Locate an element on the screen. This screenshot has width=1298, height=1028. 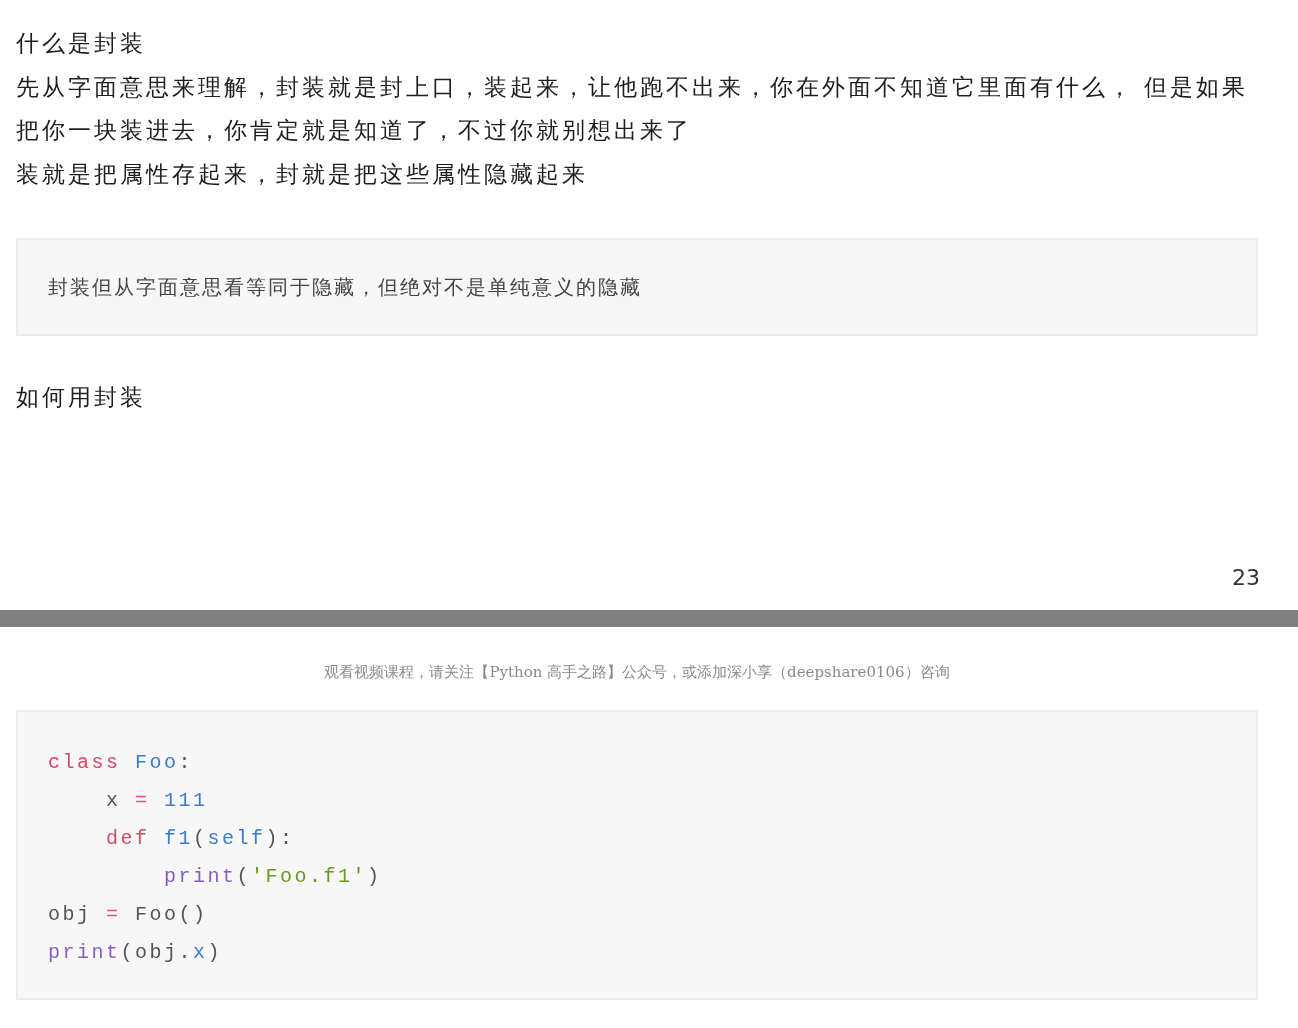
paragraph: 先从字面意思来理解，封装就是封上口，装起来，让他跑不出来，你在外面不知道它里面有什么， 但是如果把你一块装进去，你肯定就是知道了，不过你就别想出来了 is located at coordinates (633, 108).